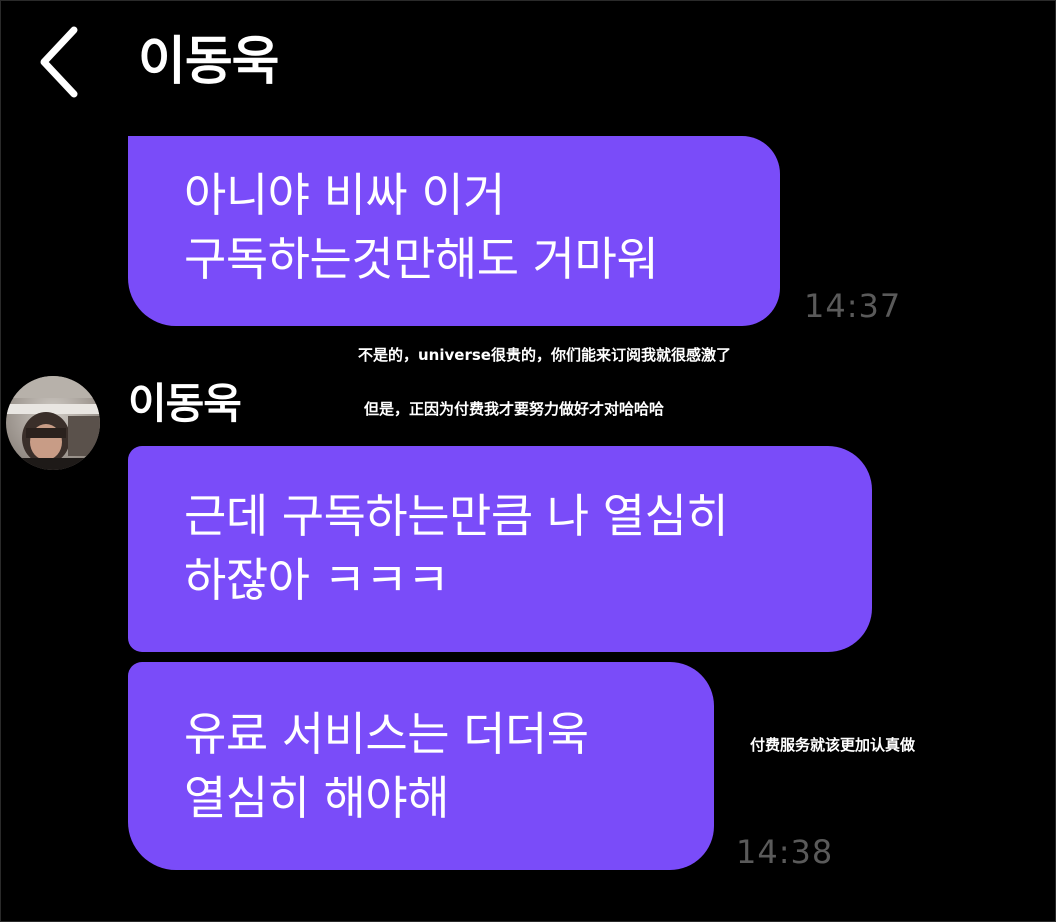 The height and width of the screenshot is (922, 1056). Describe the element at coordinates (785, 852) in the screenshot. I see `message-timestamp: 14:38` at that location.